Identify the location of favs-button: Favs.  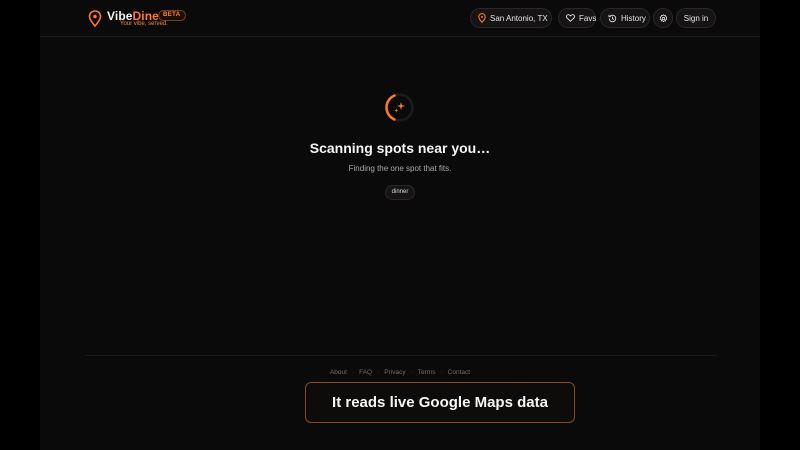
(577, 18).